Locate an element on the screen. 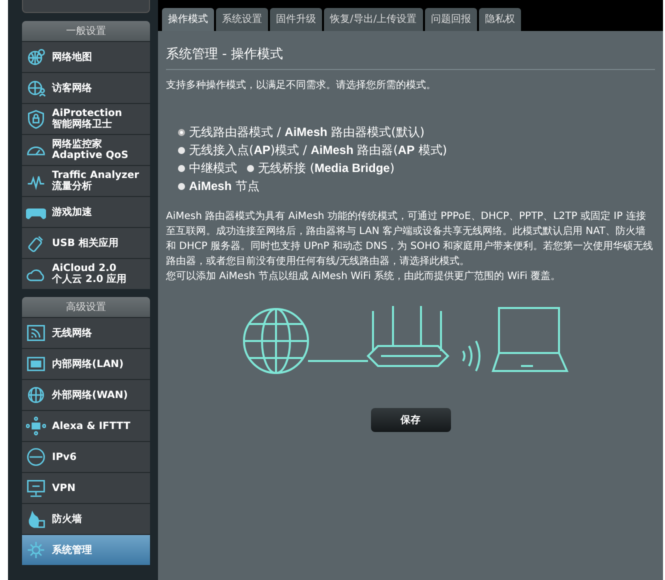 Image resolution: width=665 pixels, height=580 pixels. option-label: AiMesh 节点 is located at coordinates (224, 186).